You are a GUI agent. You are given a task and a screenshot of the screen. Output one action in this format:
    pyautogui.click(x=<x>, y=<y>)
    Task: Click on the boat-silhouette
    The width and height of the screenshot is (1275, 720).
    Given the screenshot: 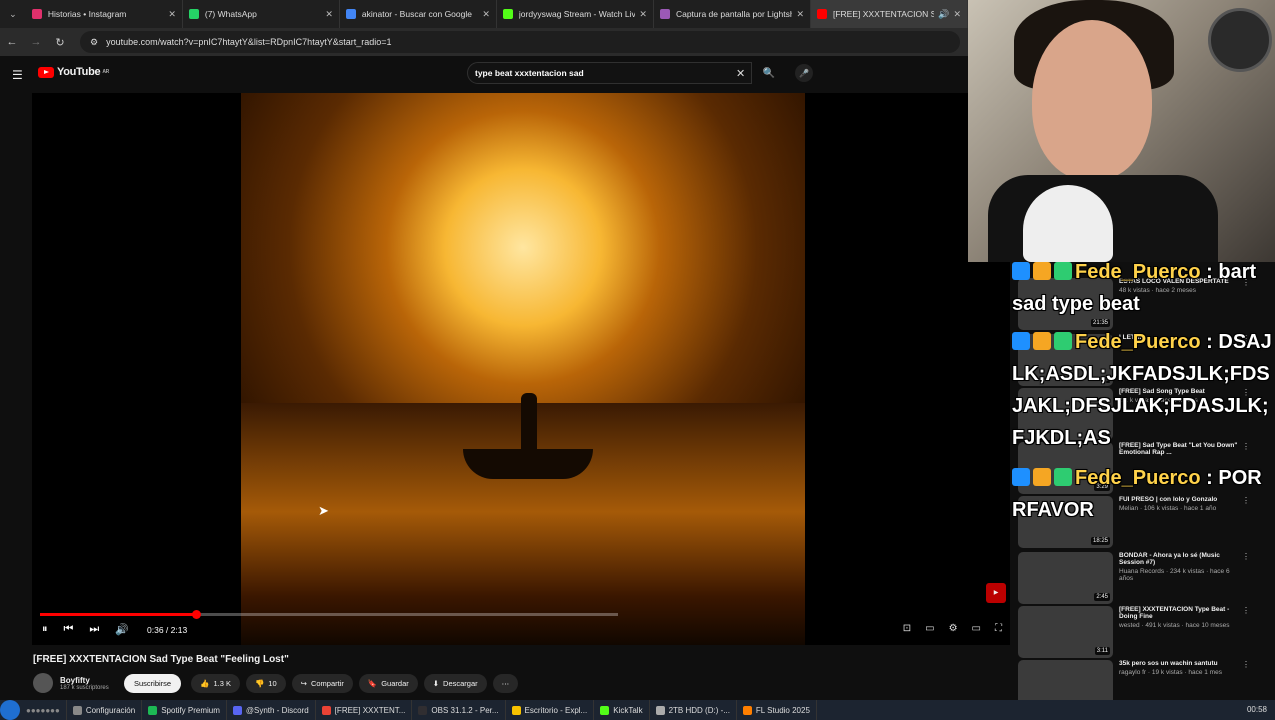 What is the action you would take?
    pyautogui.click(x=528, y=464)
    